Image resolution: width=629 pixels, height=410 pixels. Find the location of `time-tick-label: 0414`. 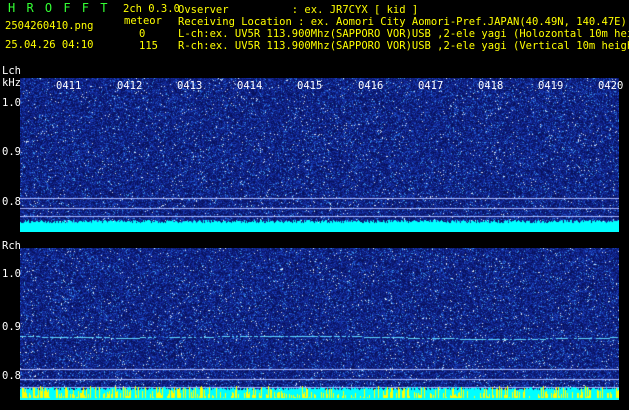

time-tick-label: 0414 is located at coordinates (250, 86).